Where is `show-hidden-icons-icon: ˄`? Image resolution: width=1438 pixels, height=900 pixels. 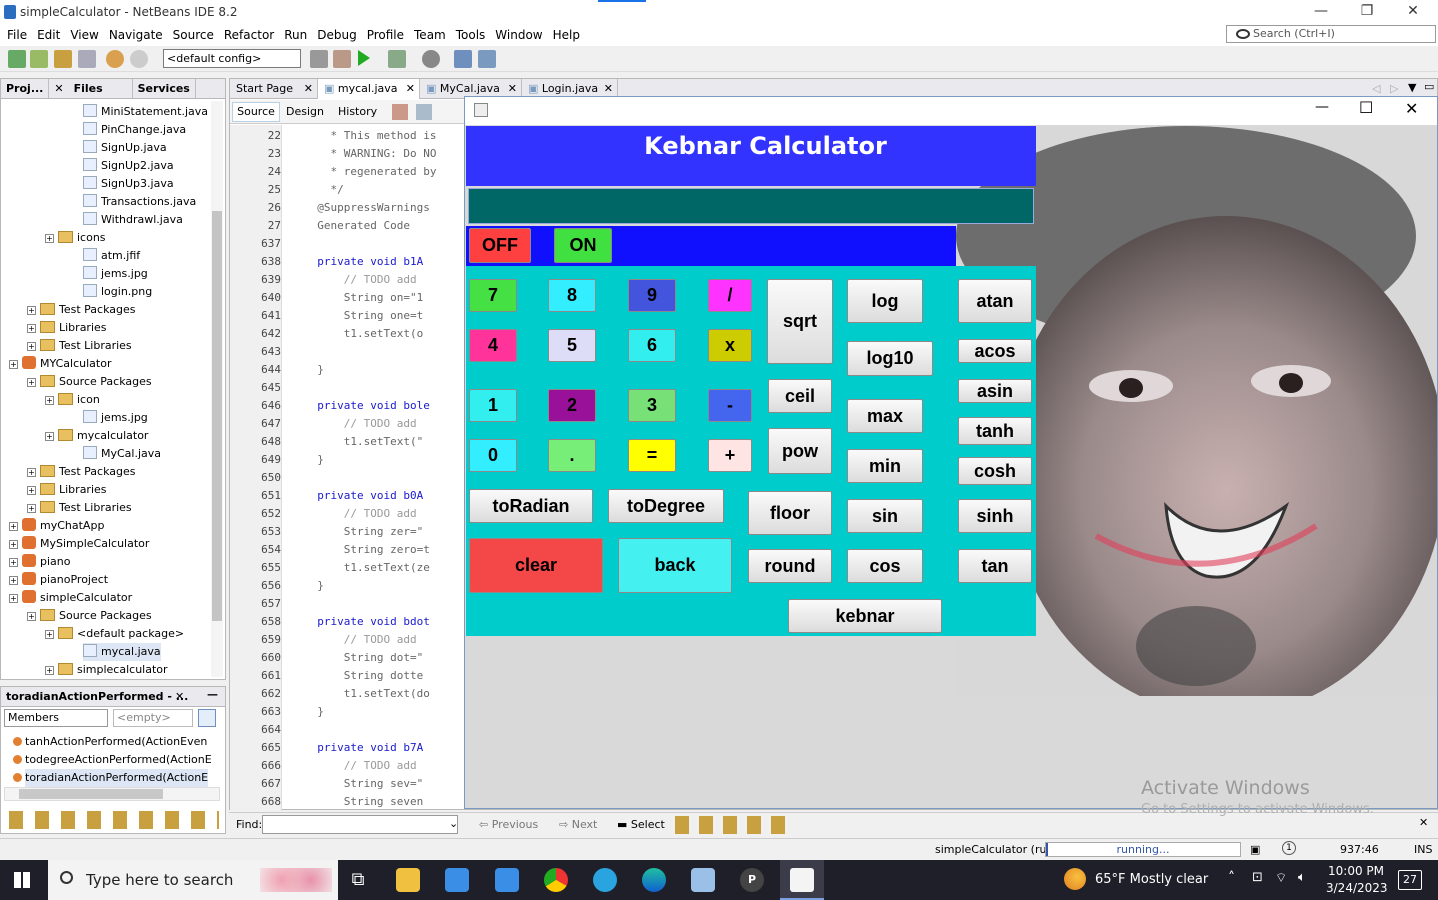
show-hidden-icons-icon: ˄ is located at coordinates (1231, 878).